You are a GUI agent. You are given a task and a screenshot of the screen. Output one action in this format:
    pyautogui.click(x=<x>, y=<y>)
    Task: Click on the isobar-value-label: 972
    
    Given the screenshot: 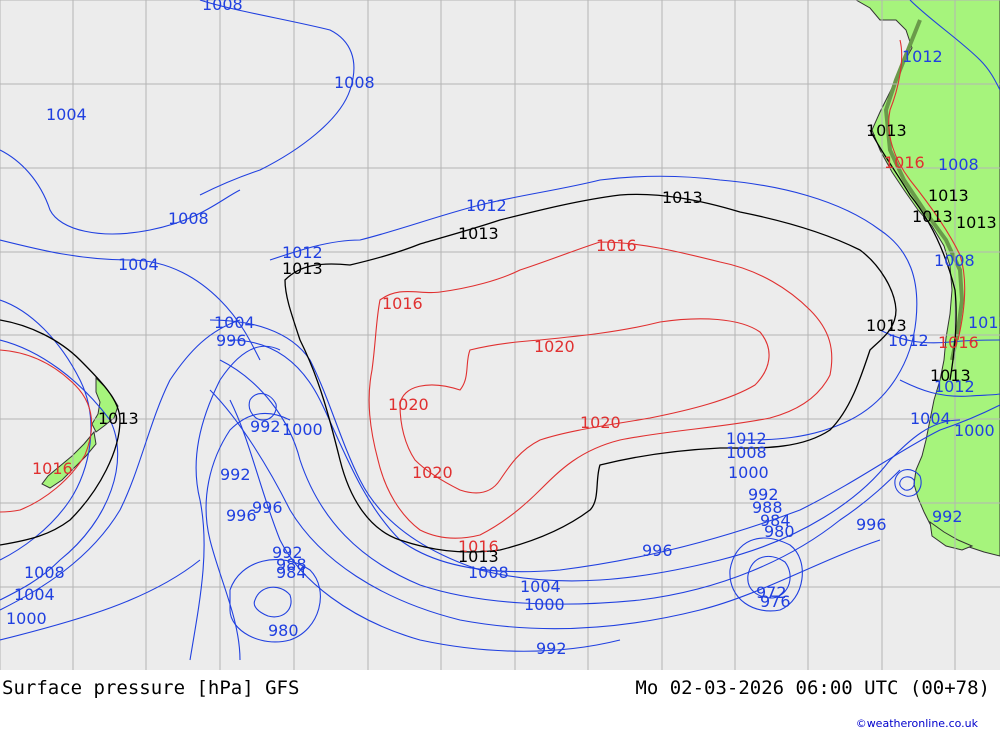 What is the action you would take?
    pyautogui.click(x=771, y=592)
    